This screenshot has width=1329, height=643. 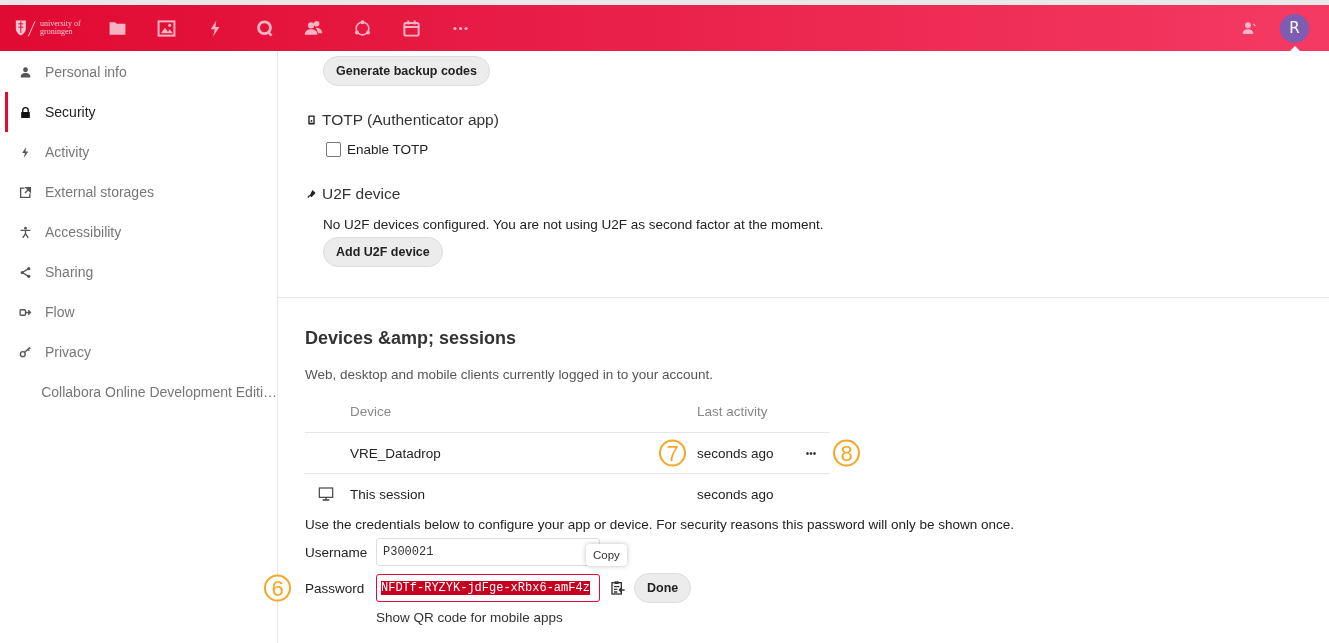 I want to click on logo-text: university of groningen, so click(x=60, y=28).